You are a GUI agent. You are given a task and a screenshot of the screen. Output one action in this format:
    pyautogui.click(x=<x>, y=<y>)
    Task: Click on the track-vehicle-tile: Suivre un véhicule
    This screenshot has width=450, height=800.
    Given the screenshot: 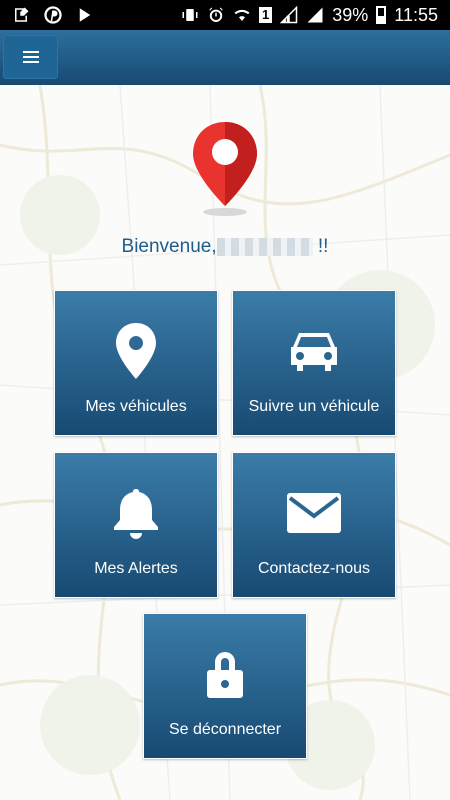 What is the action you would take?
    pyautogui.click(x=314, y=363)
    